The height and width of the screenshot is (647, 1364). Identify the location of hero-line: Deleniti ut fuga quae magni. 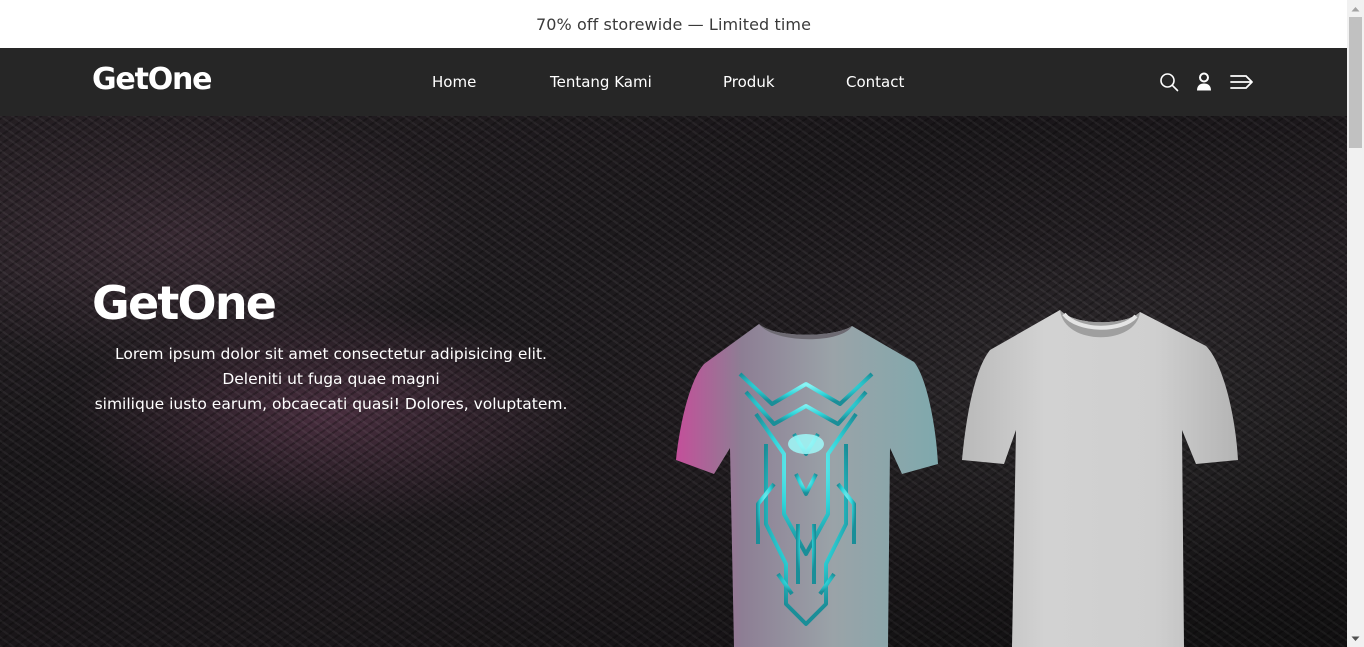
(331, 379).